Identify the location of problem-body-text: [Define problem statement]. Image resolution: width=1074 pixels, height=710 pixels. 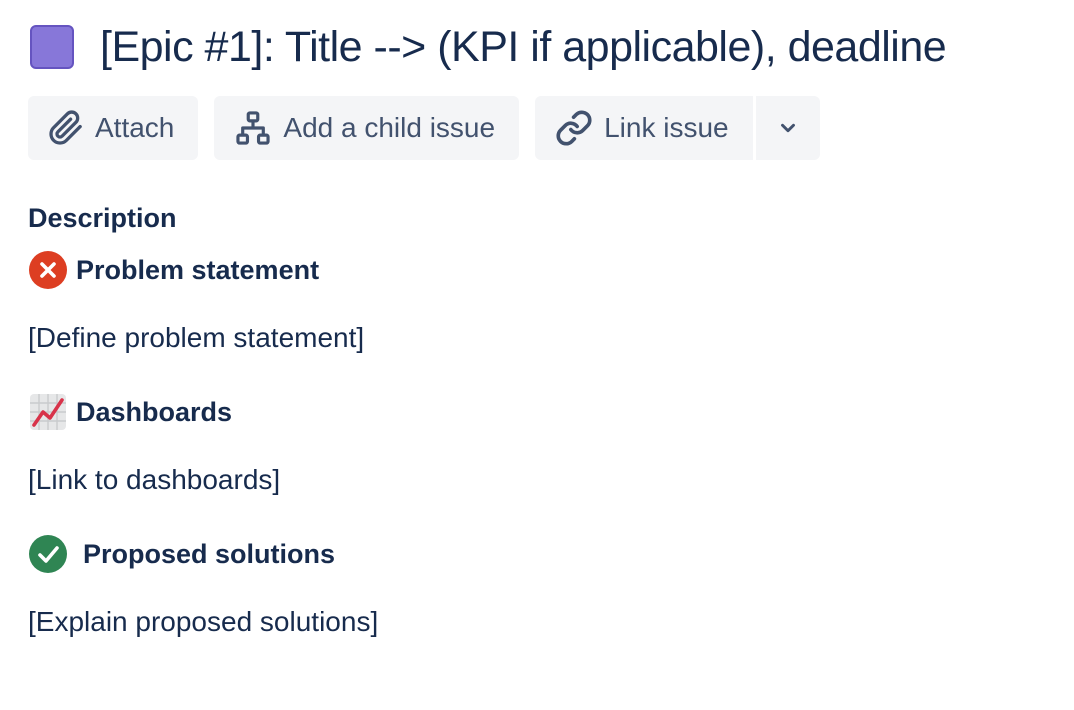
(528, 338).